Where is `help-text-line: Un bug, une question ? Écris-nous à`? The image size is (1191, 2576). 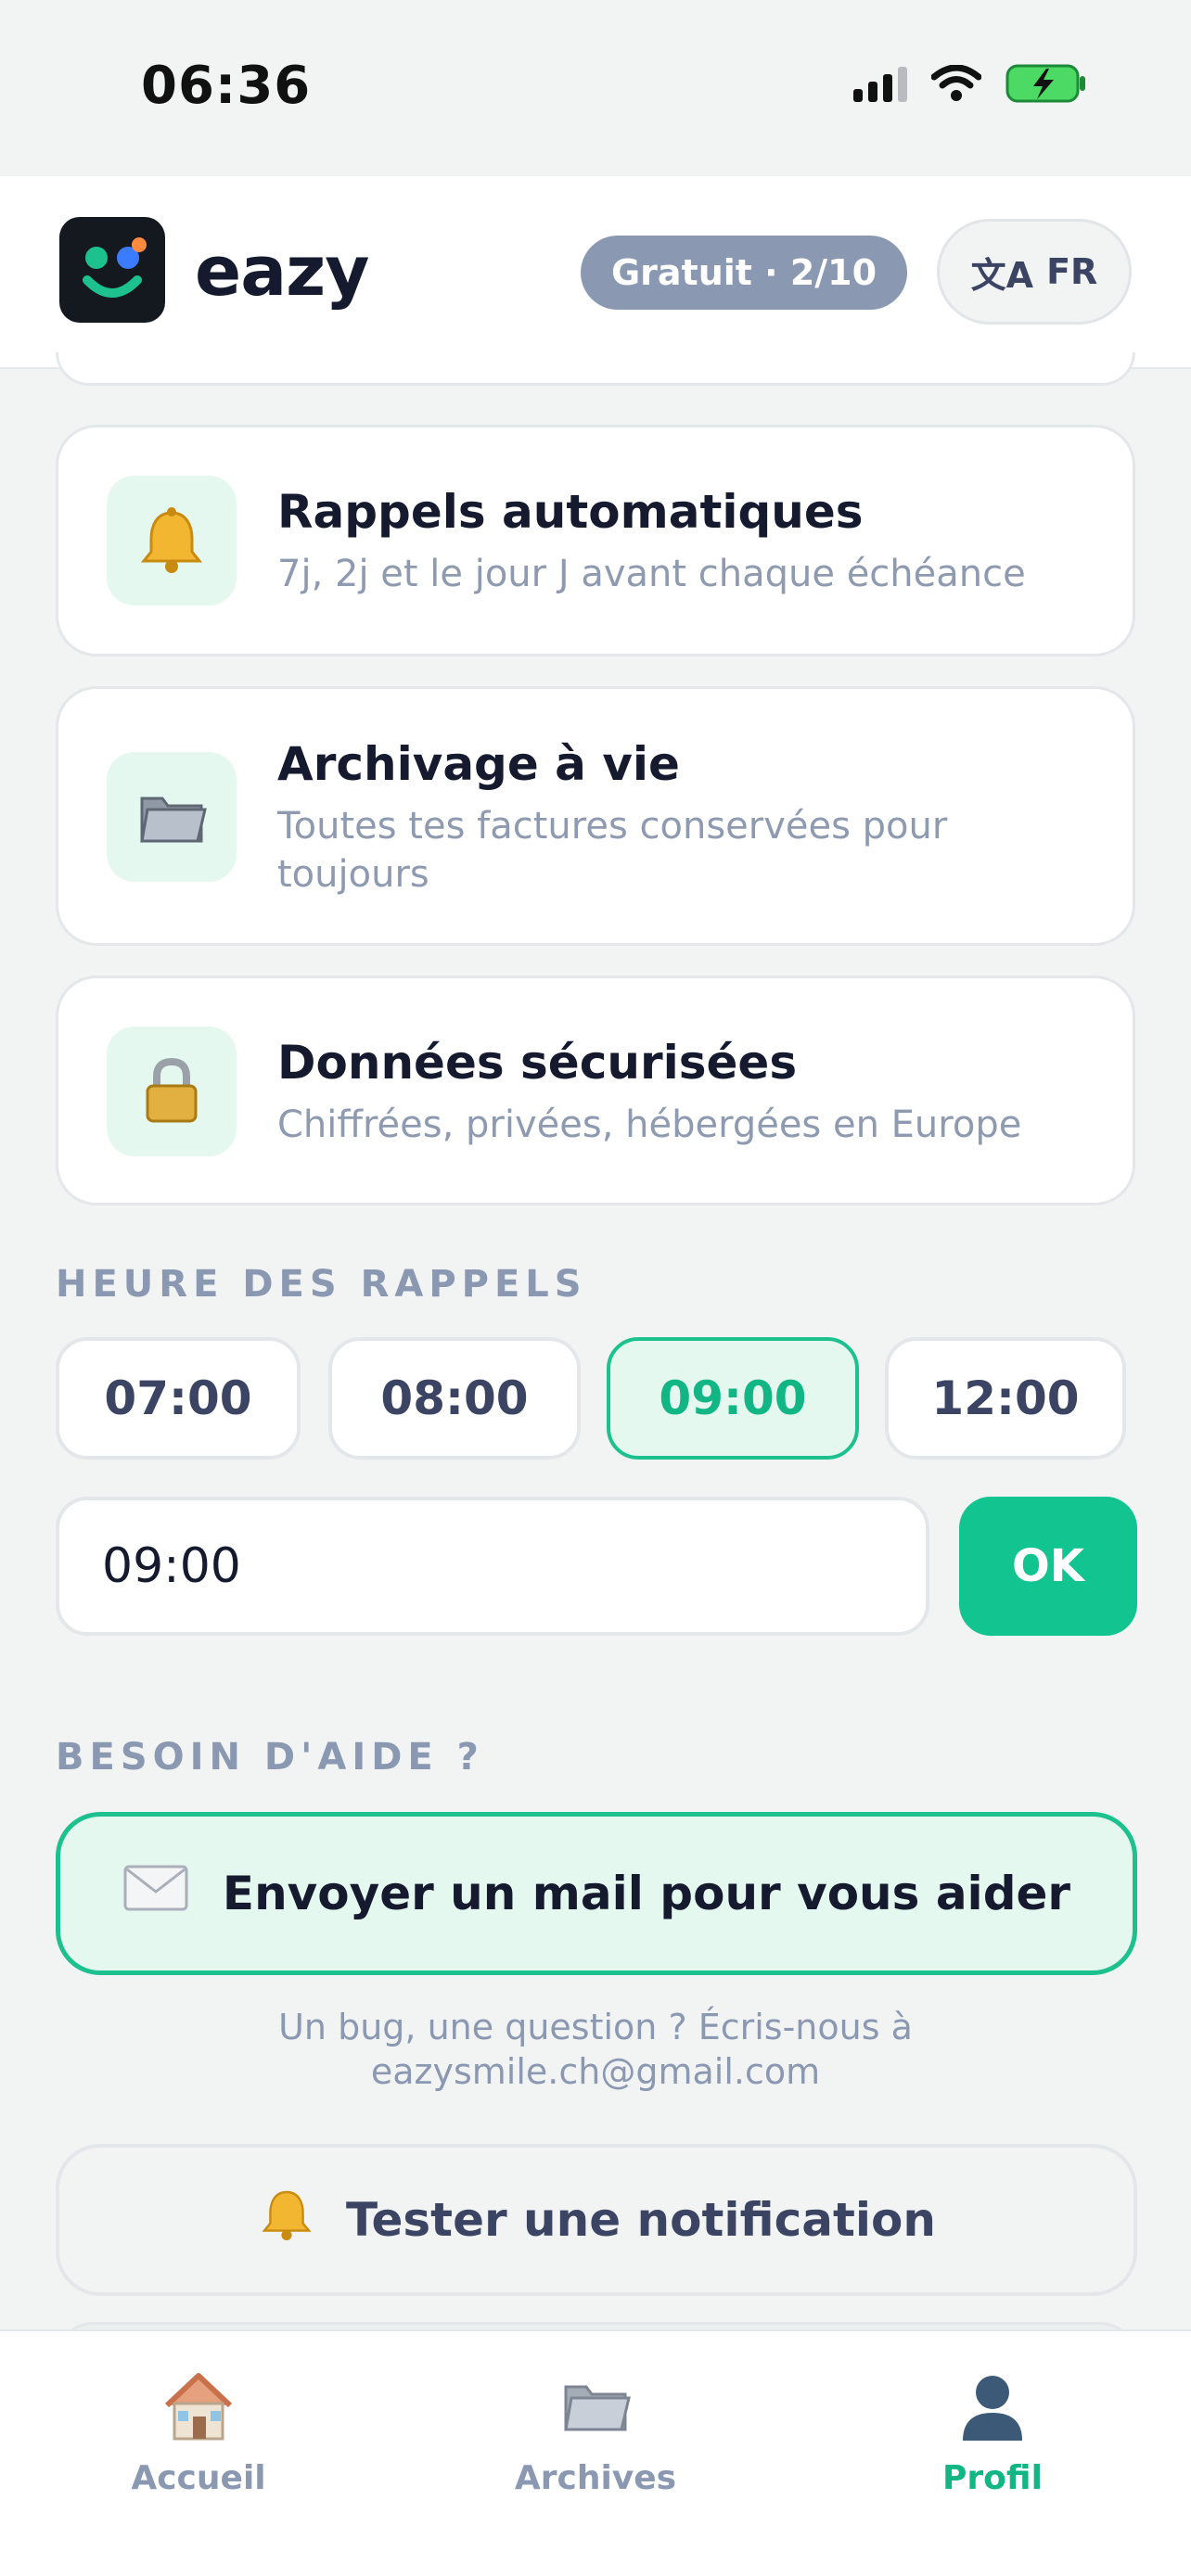 help-text-line: Un bug, une question ? Écris-nous à is located at coordinates (595, 2027).